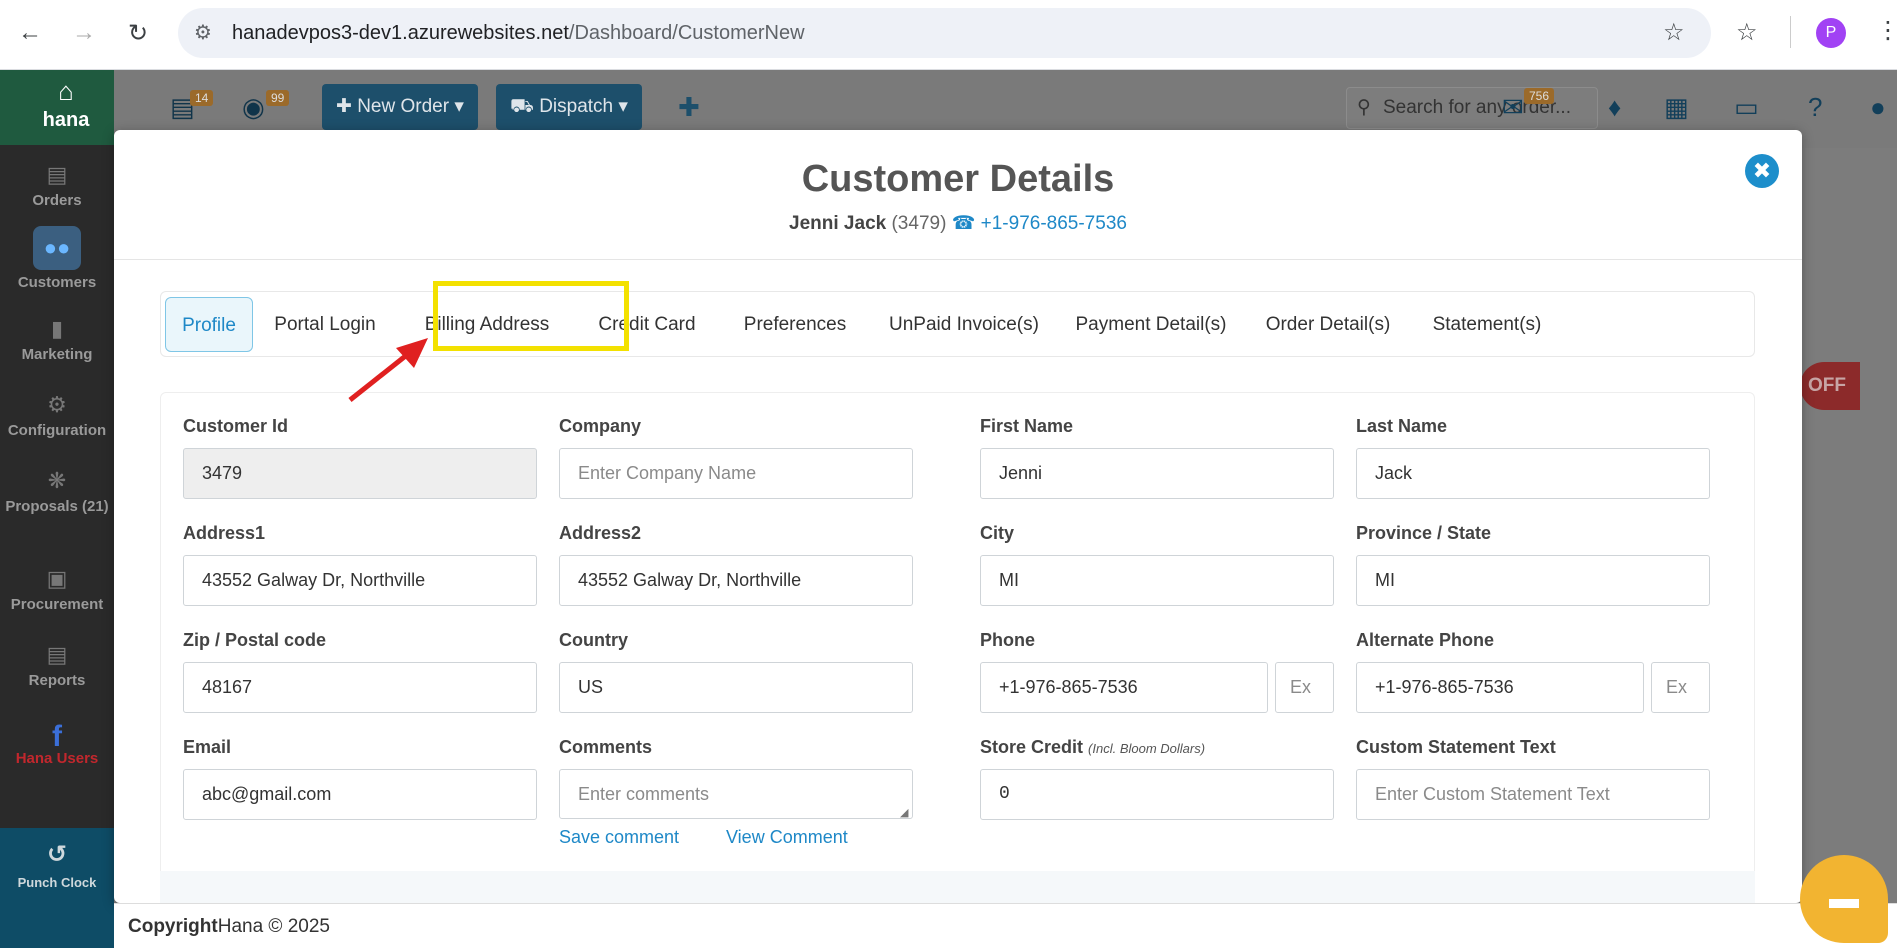 The height and width of the screenshot is (949, 1897). Describe the element at coordinates (209, 324) in the screenshot. I see `tab-profile: Profile` at that location.